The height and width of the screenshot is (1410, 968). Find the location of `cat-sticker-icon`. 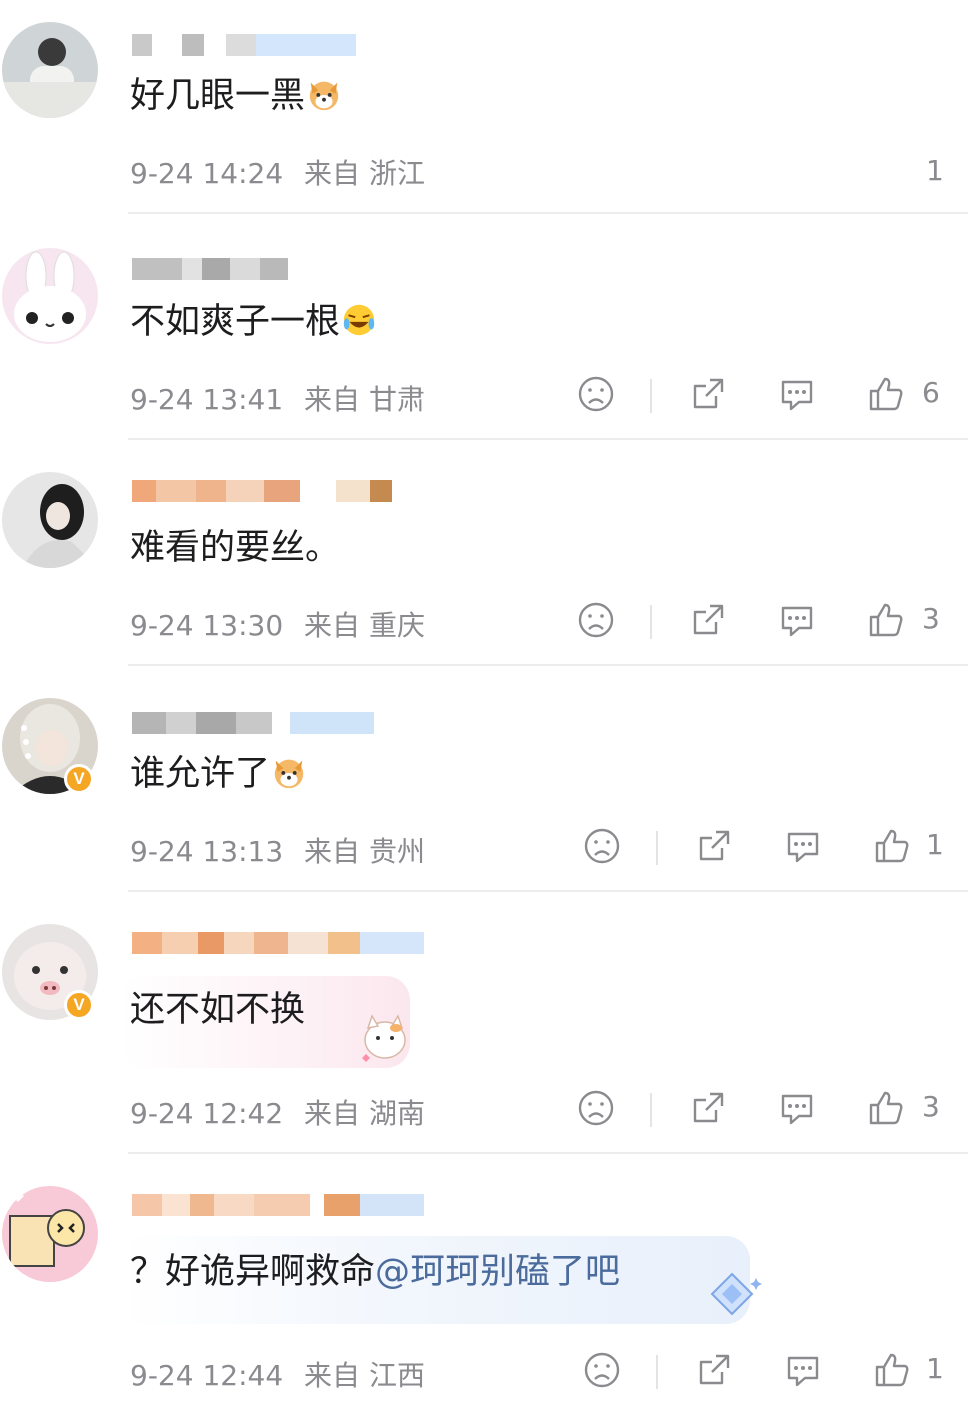

cat-sticker-icon is located at coordinates (385, 1037).